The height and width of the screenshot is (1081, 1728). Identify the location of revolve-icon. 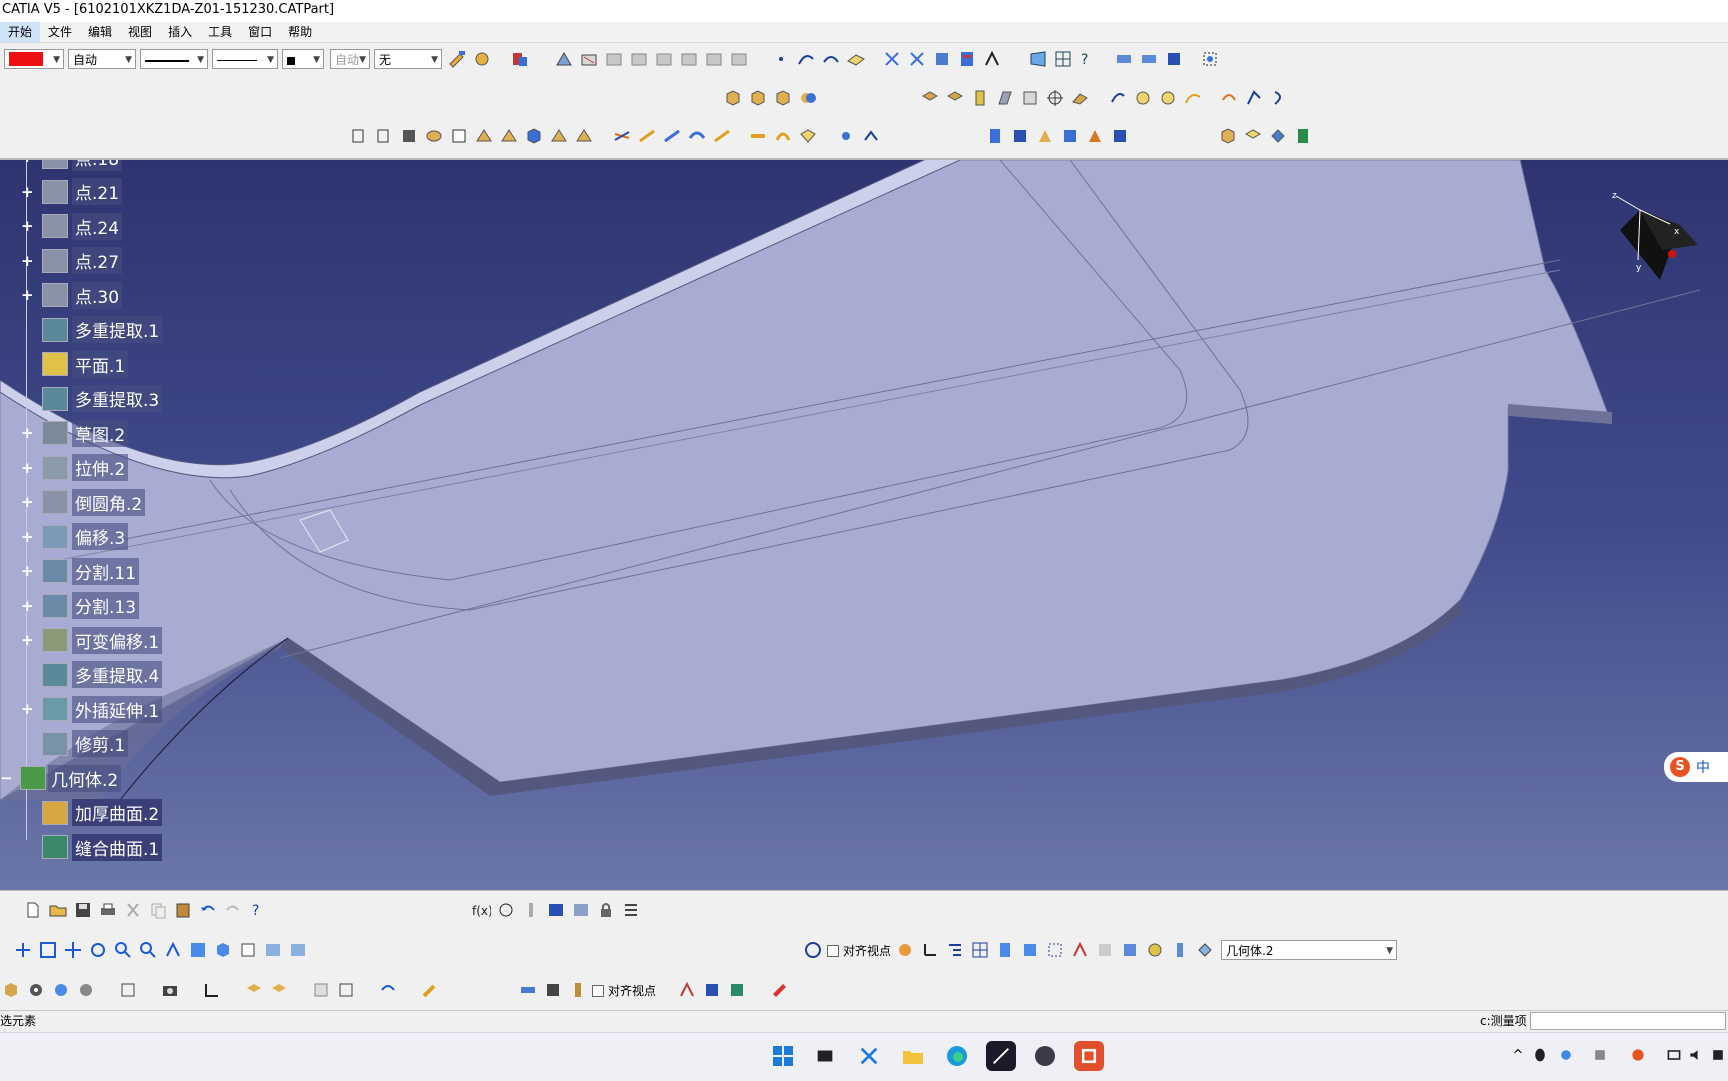
(384, 136).